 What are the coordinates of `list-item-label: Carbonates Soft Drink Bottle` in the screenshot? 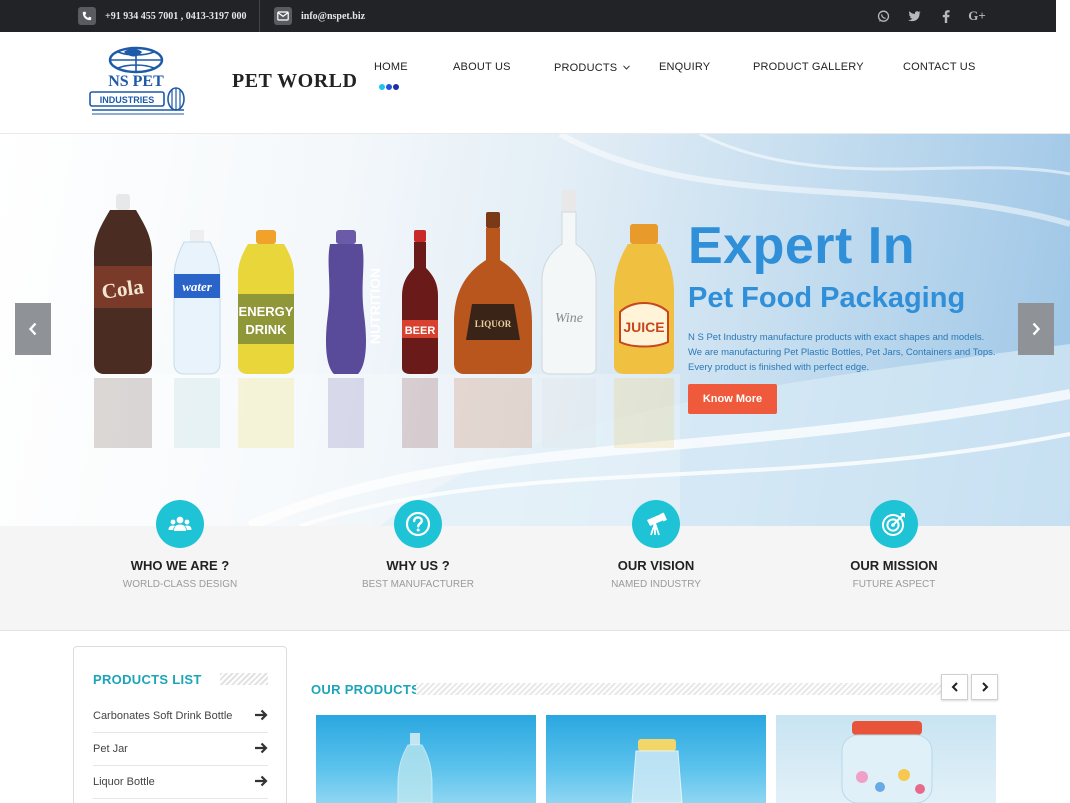 It's located at (163, 716).